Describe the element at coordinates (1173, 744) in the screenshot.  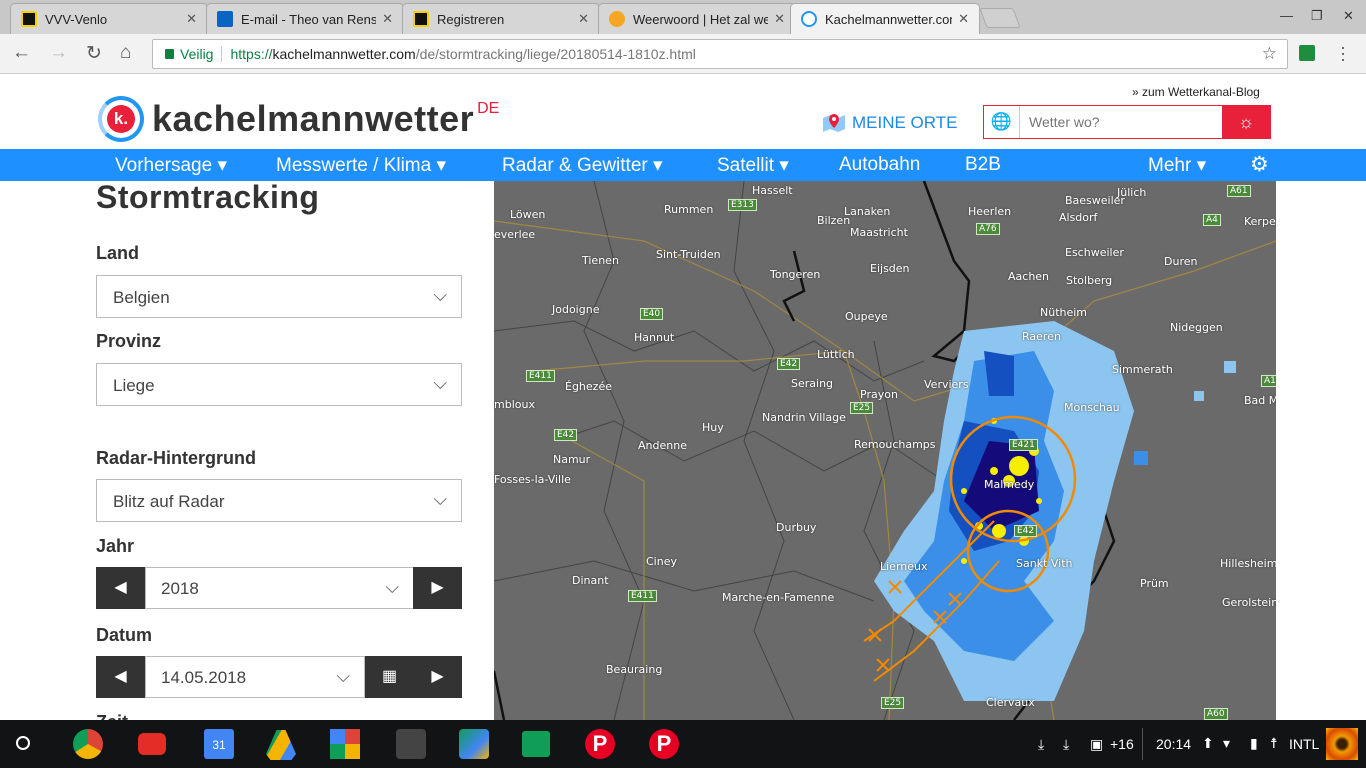
I see `clock: 20:14` at that location.